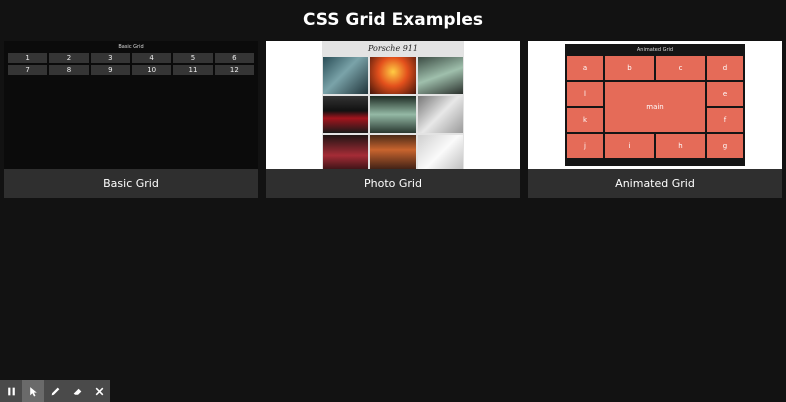 The height and width of the screenshot is (402, 786). Describe the element at coordinates (193, 58) in the screenshot. I see `grid-cell: 5` at that location.